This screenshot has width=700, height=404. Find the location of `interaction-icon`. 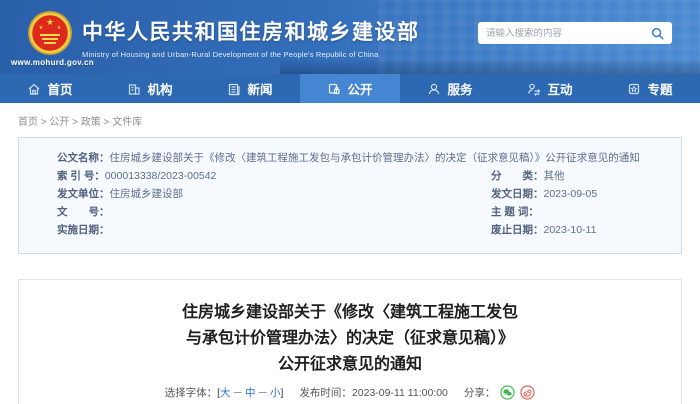

interaction-icon is located at coordinates (534, 89).